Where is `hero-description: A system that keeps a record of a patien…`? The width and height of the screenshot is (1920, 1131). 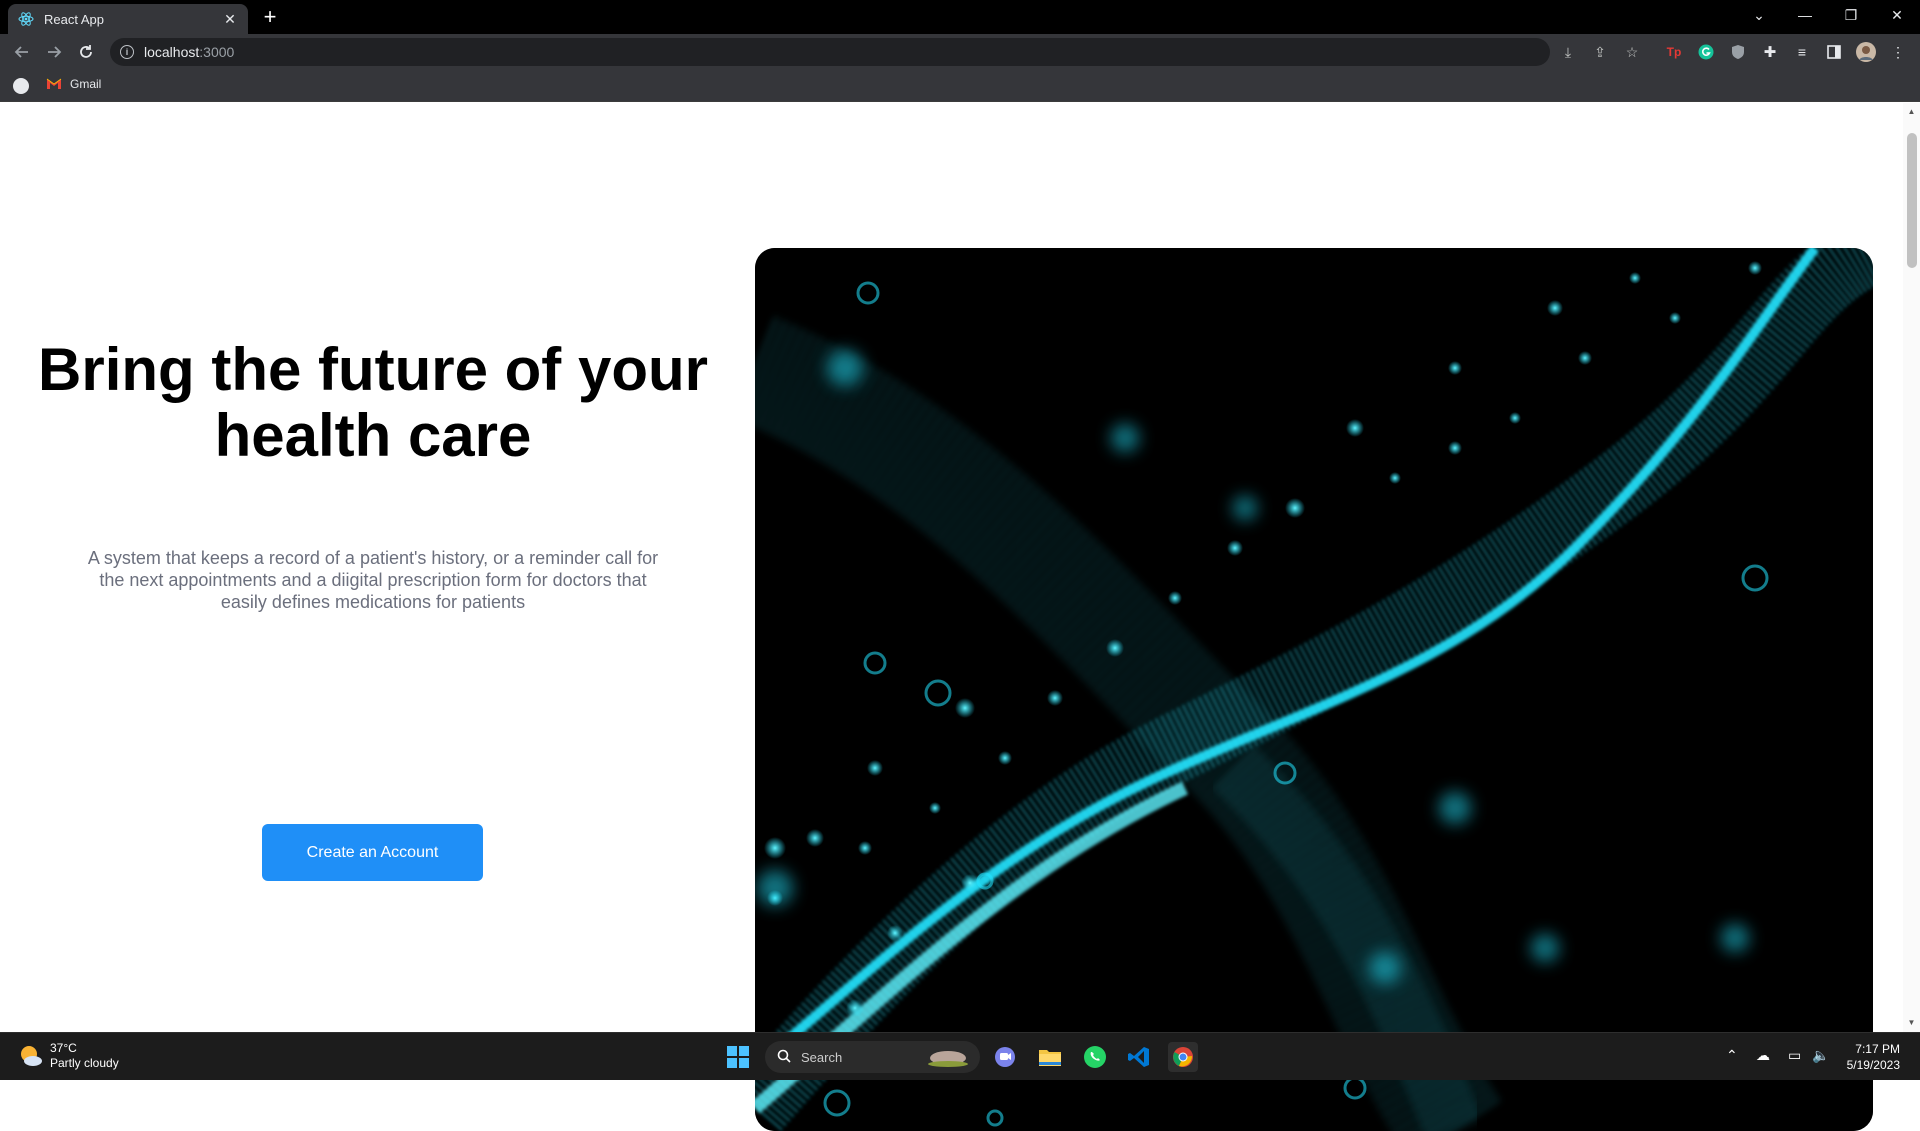
hero-description: A system that keeps a record of a patien… is located at coordinates (373, 580).